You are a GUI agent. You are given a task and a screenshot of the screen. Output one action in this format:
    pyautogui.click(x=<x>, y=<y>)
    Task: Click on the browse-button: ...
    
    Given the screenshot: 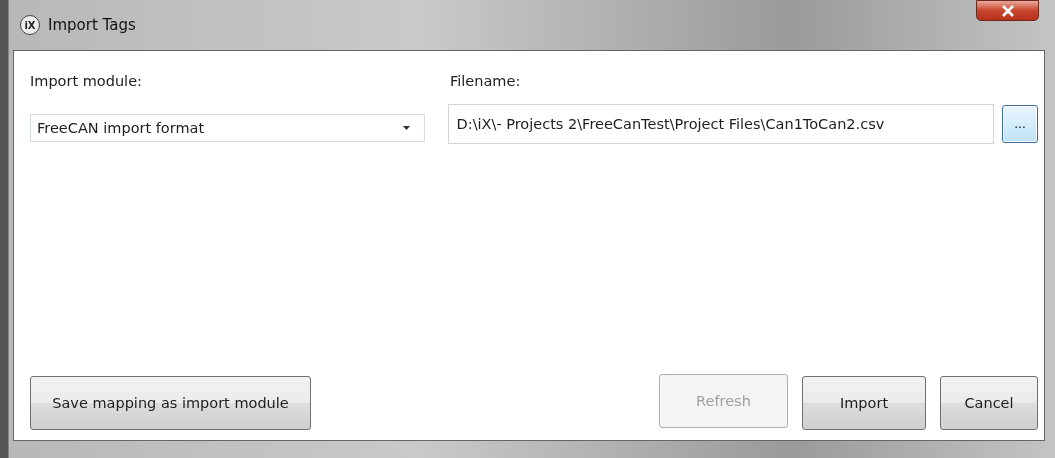 What is the action you would take?
    pyautogui.click(x=1020, y=124)
    